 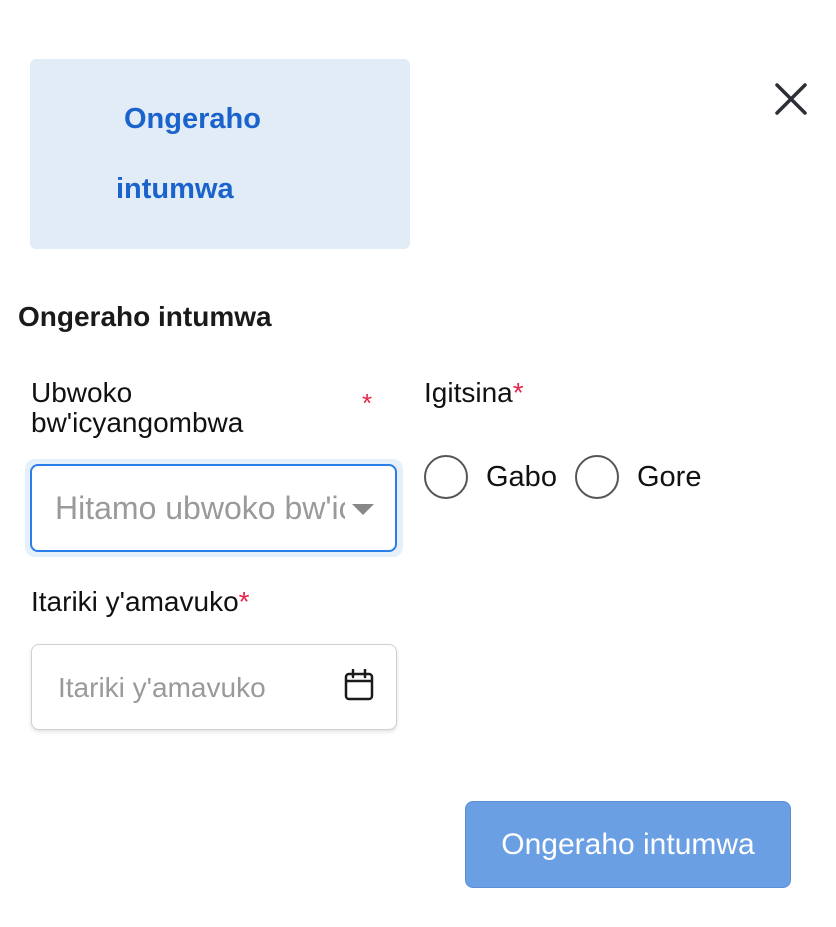 I want to click on date-of-birth-label-text: Itariki y'amavuko, so click(x=135, y=601).